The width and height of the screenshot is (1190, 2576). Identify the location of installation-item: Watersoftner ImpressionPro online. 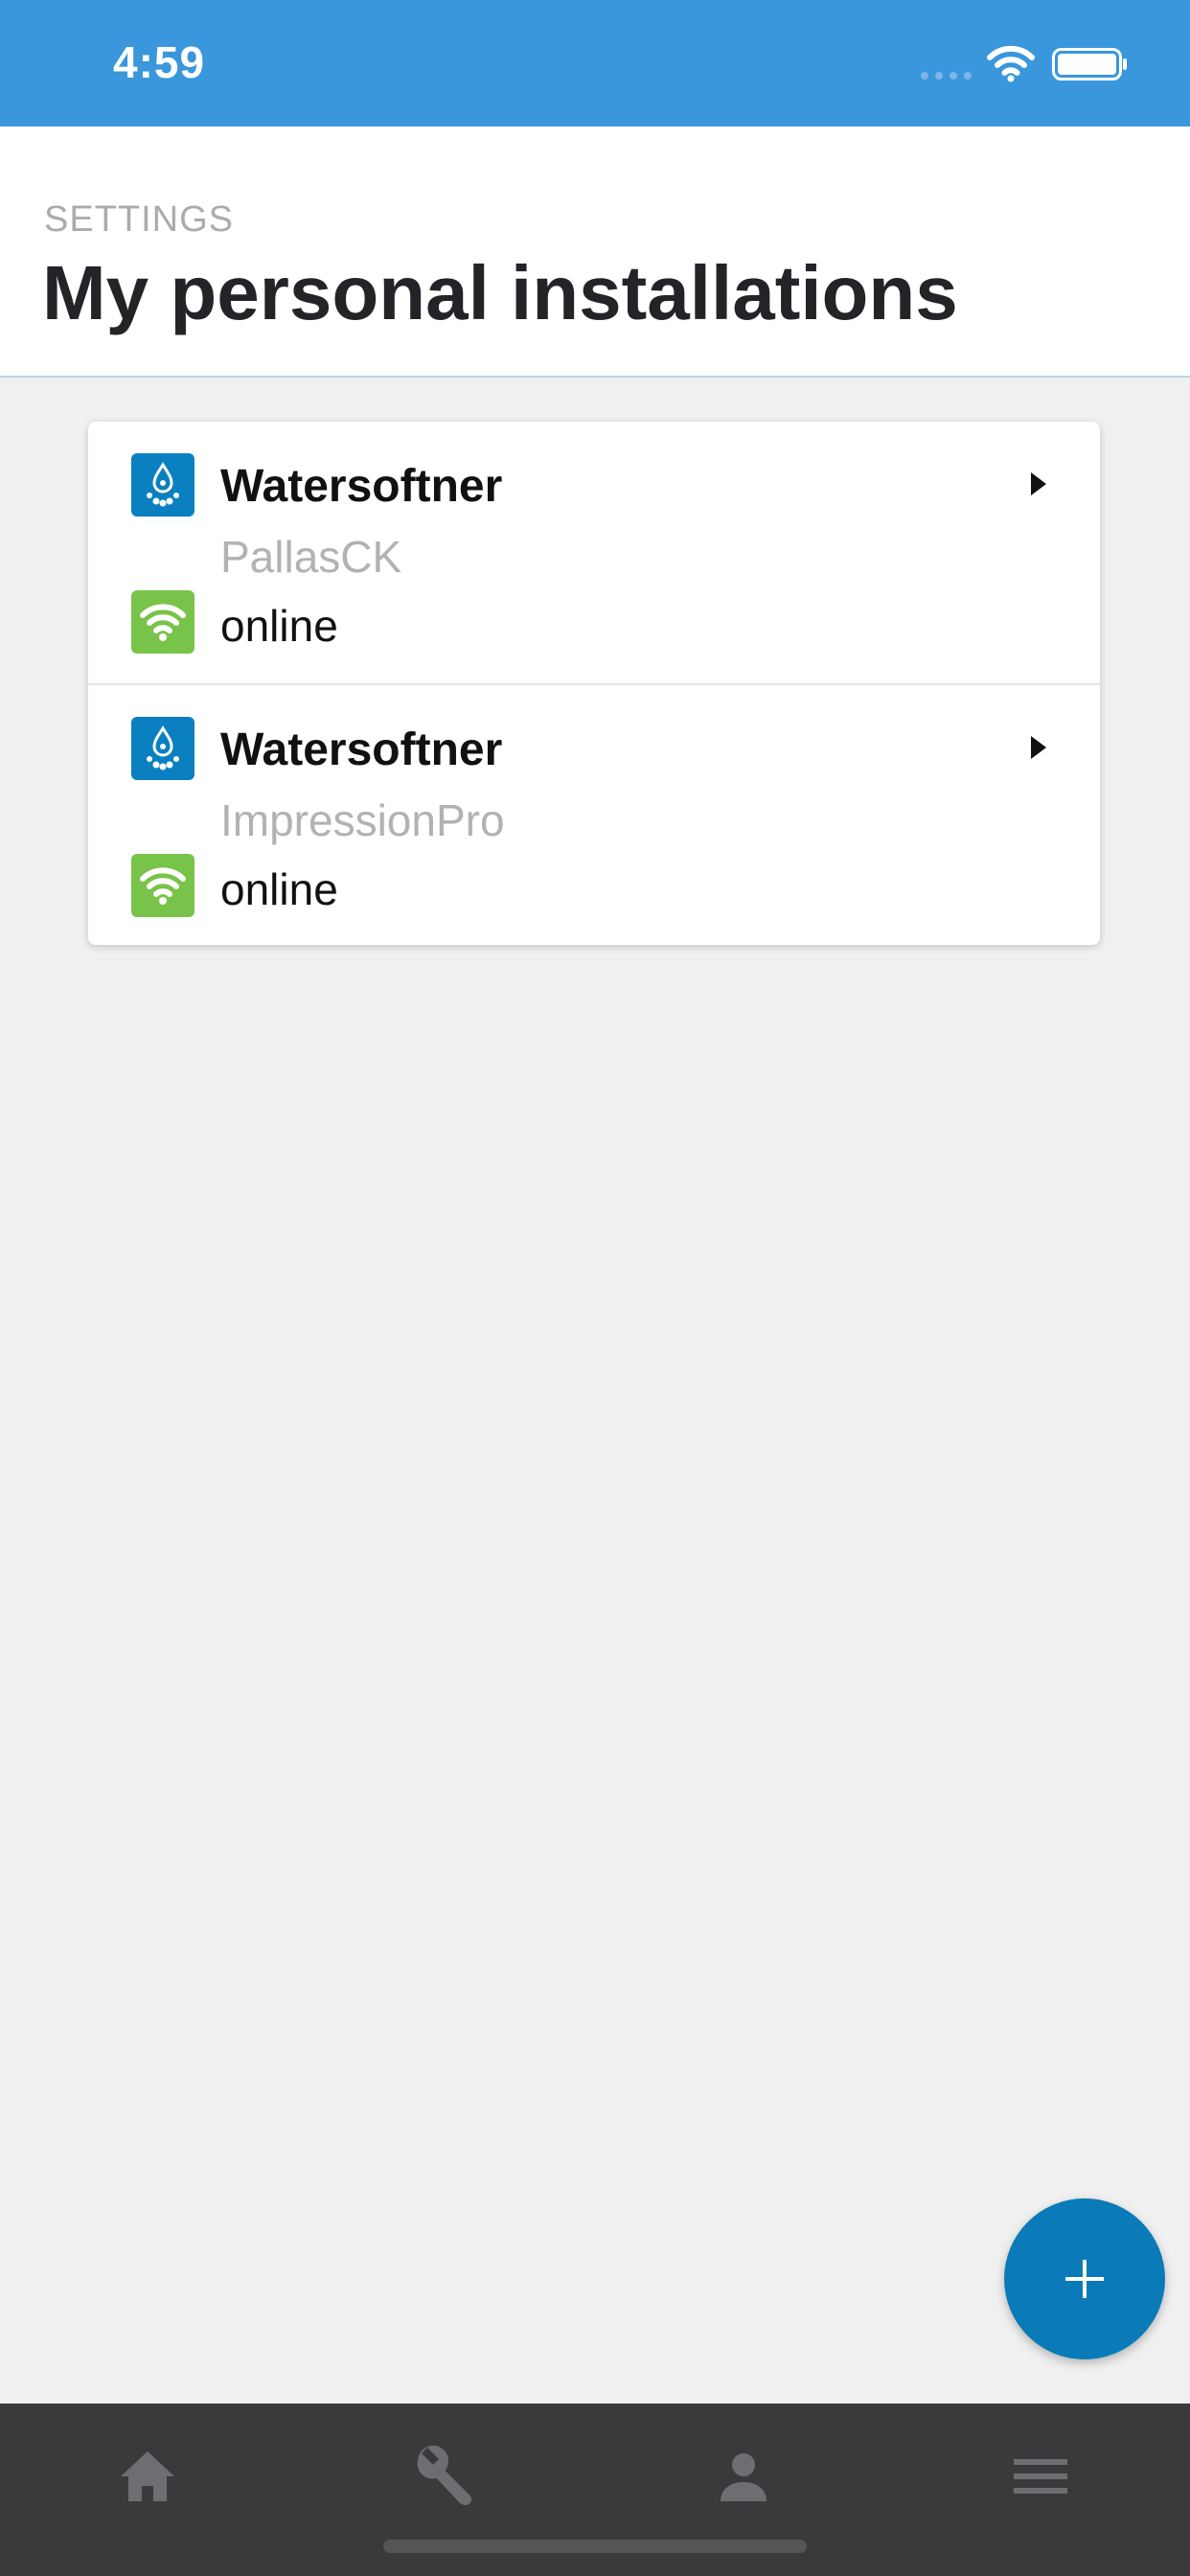
(594, 814).